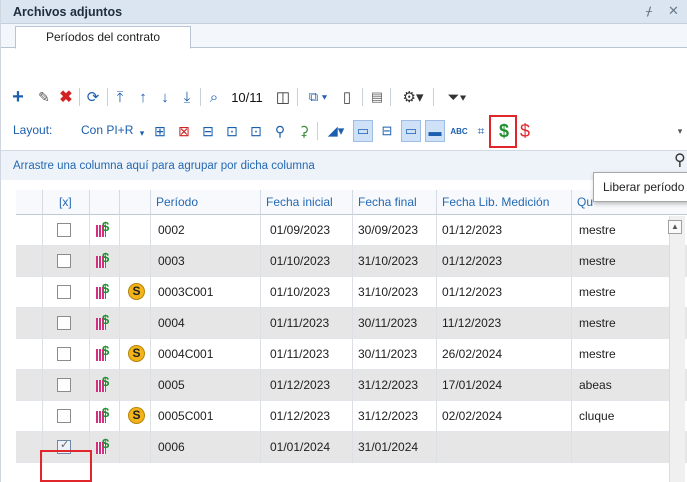  I want to click on fecha-lib-cell, so click(504, 447).